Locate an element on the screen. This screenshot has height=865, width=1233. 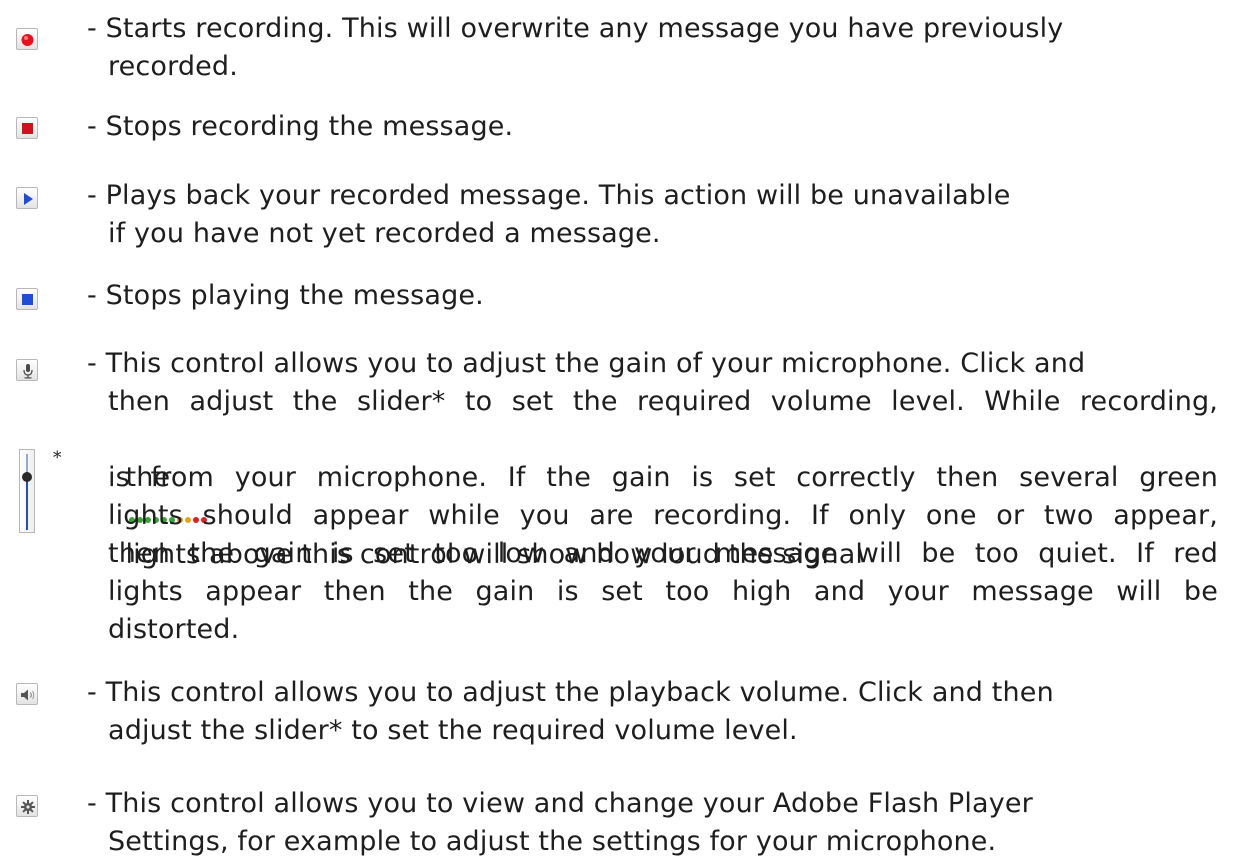
record-icon is located at coordinates (27, 39).